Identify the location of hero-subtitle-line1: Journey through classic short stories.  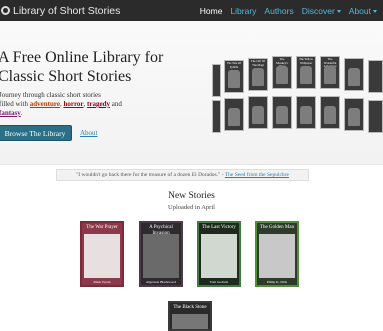
(50, 95).